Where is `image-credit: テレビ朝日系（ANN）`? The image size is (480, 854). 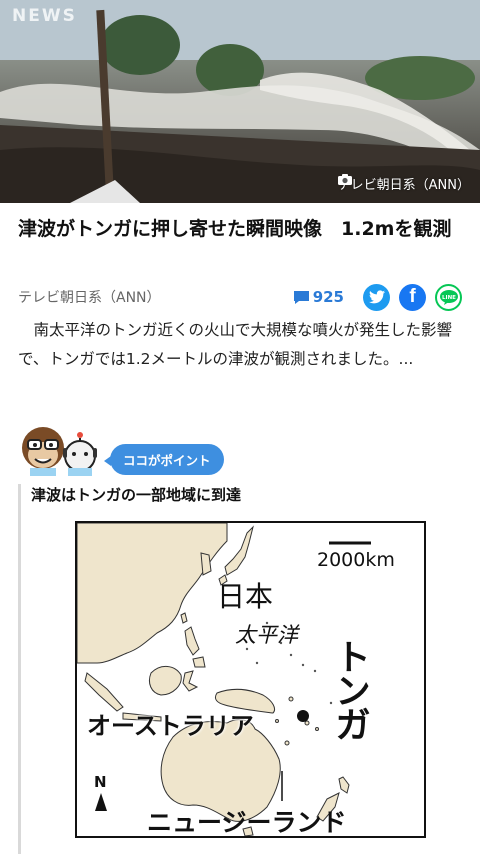 image-credit: テレビ朝日系（ANN） is located at coordinates (403, 183).